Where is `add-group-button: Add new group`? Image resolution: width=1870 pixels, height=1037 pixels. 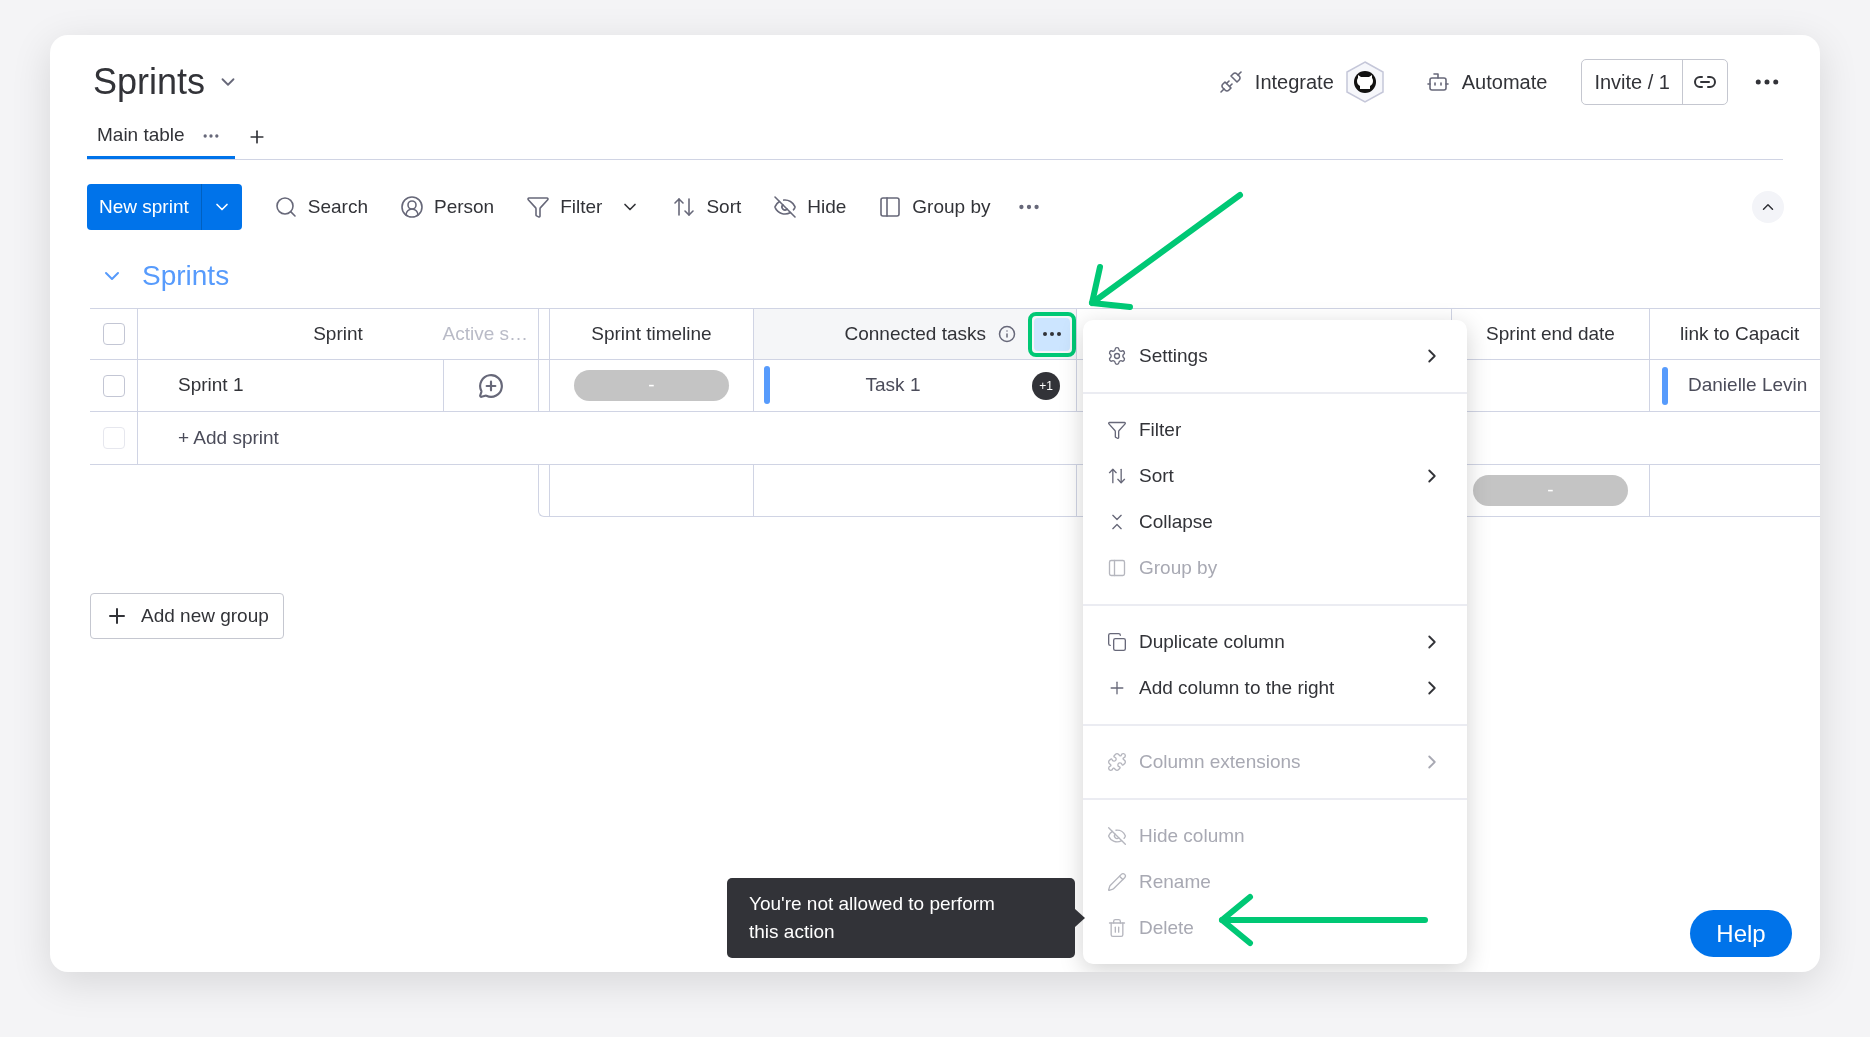
add-group-button: Add new group is located at coordinates (187, 616).